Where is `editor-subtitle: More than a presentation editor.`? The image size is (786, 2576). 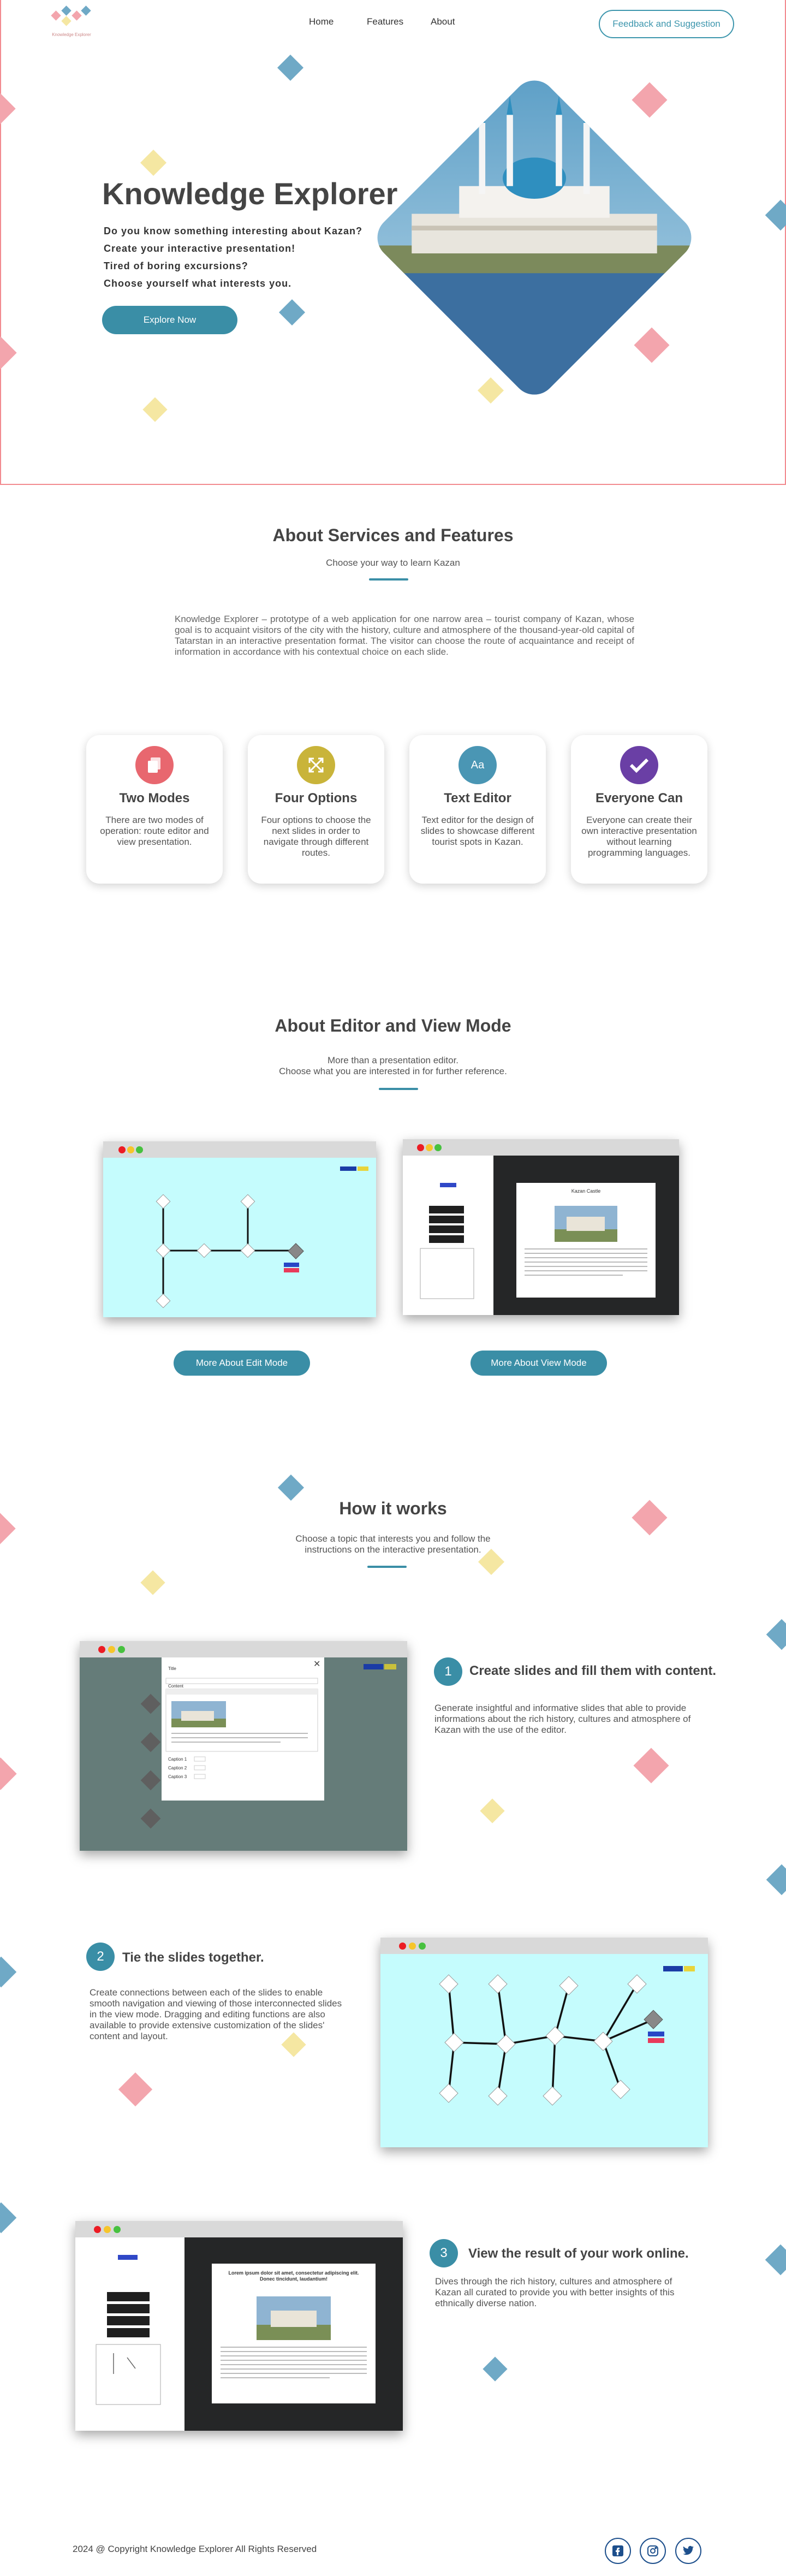 editor-subtitle: More than a presentation editor. is located at coordinates (393, 1060).